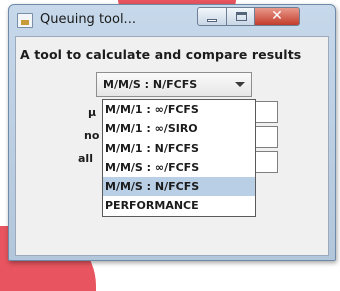 The width and height of the screenshot is (340, 291). I want to click on minimize-icon, so click(212, 20).